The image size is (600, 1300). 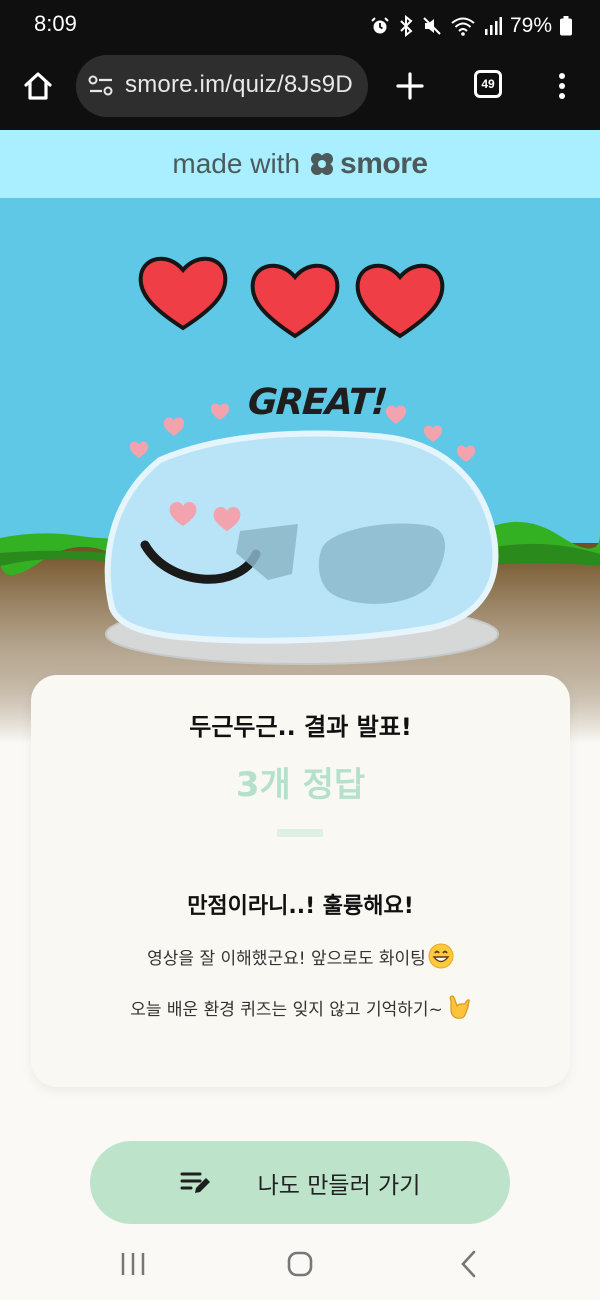 I want to click on battery-percent: 79%, so click(x=530, y=25).